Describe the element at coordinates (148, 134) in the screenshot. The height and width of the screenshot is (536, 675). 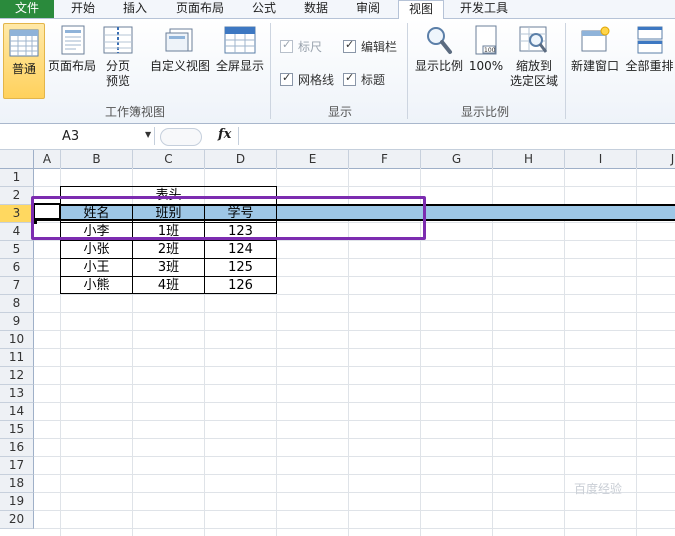
I see `chevron-down-icon: ▼` at that location.